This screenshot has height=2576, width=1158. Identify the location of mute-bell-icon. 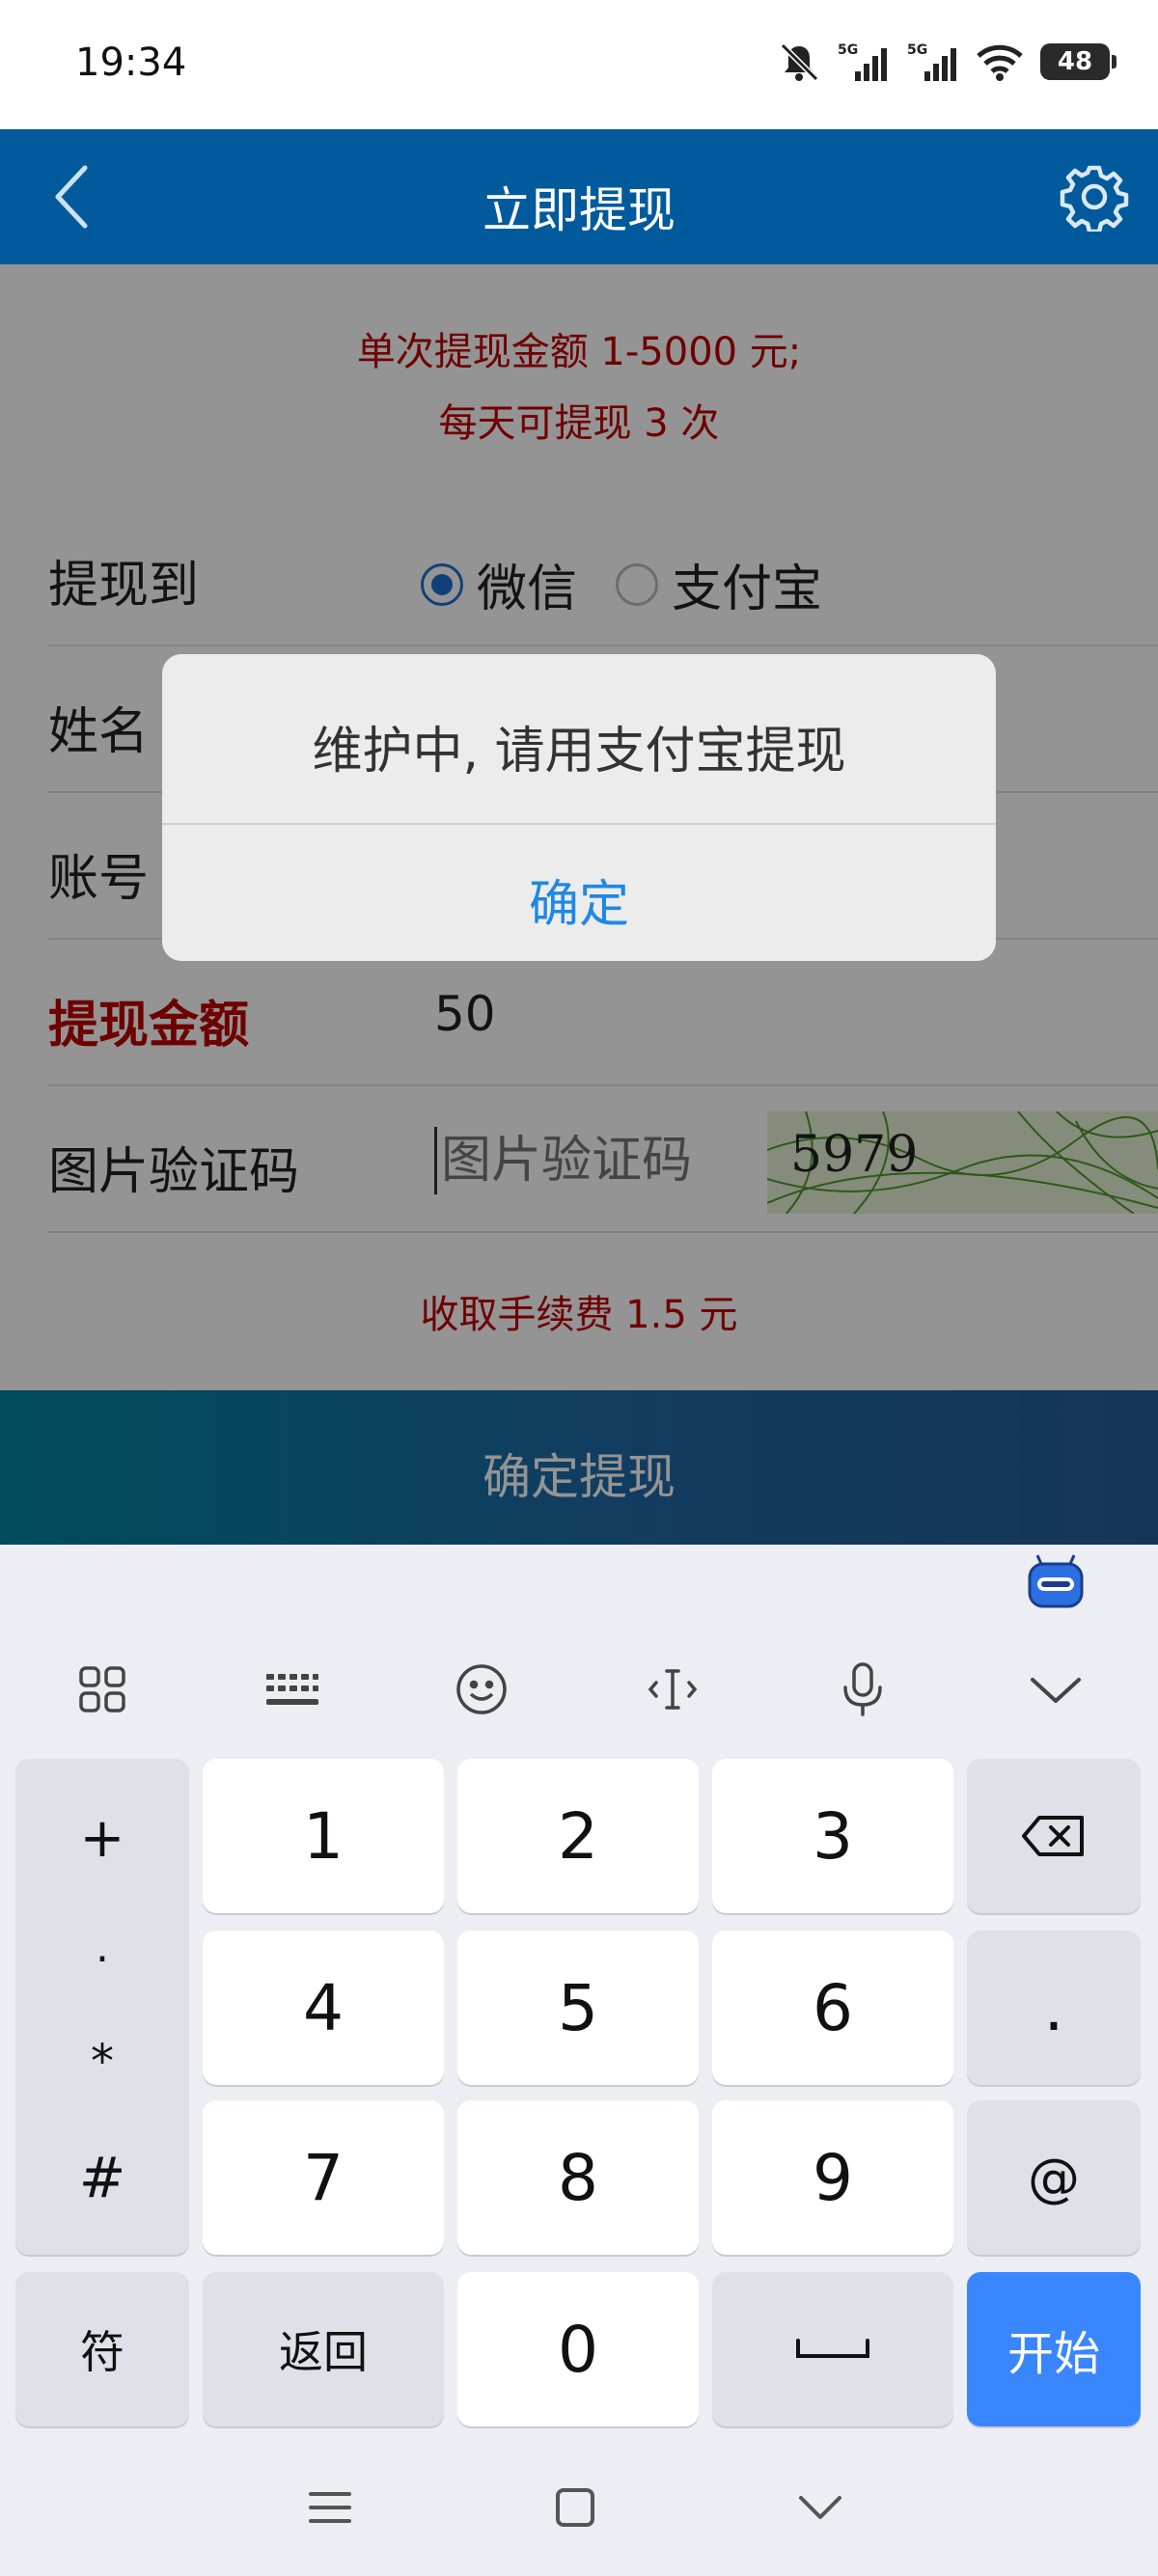
(799, 62).